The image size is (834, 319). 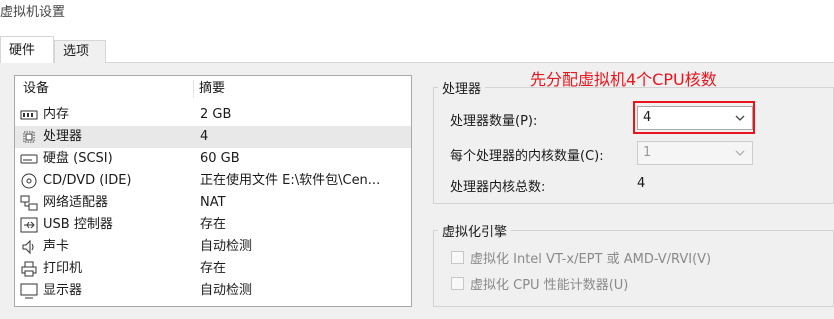 What do you see at coordinates (29, 203) in the screenshot?
I see `network-adapter-icon` at bounding box center [29, 203].